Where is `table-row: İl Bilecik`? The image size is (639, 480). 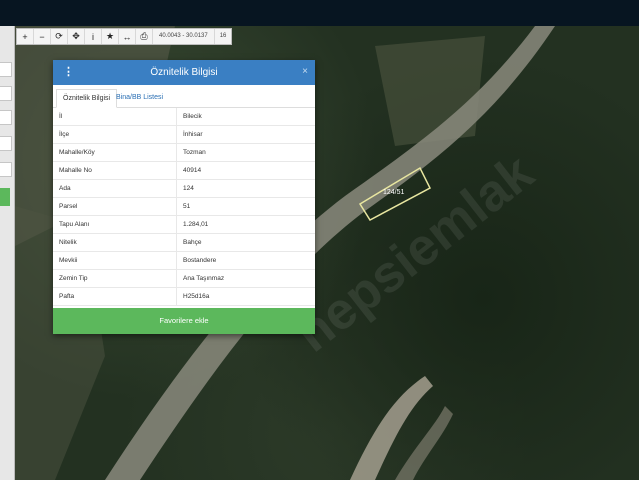 table-row: İl Bilecik is located at coordinates (184, 117).